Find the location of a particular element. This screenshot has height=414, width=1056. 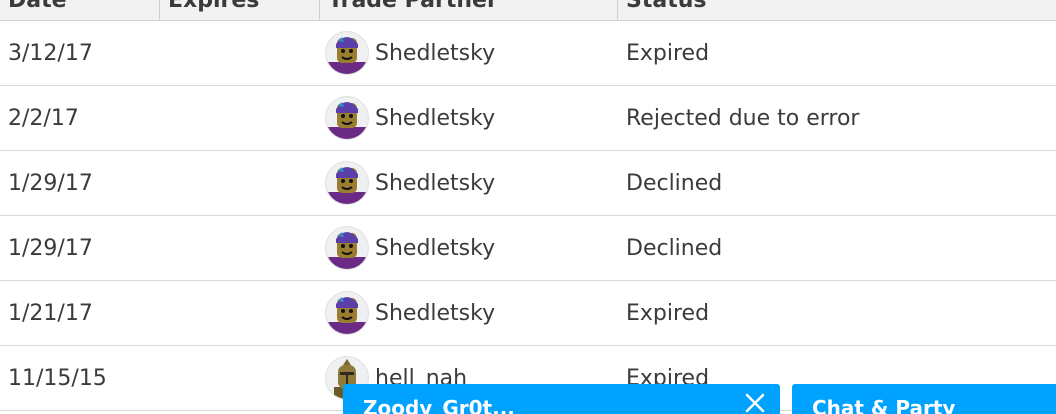

trade-date: 11/15/15 is located at coordinates (57, 378).